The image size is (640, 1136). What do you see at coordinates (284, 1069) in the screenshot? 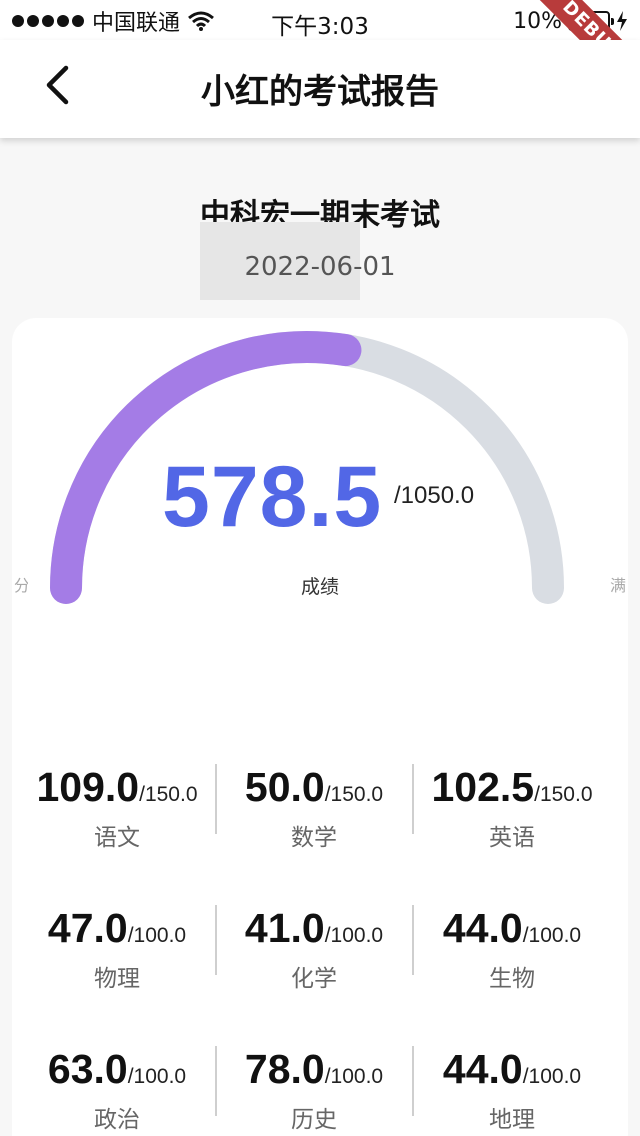
I see `subject-score: 78.0` at bounding box center [284, 1069].